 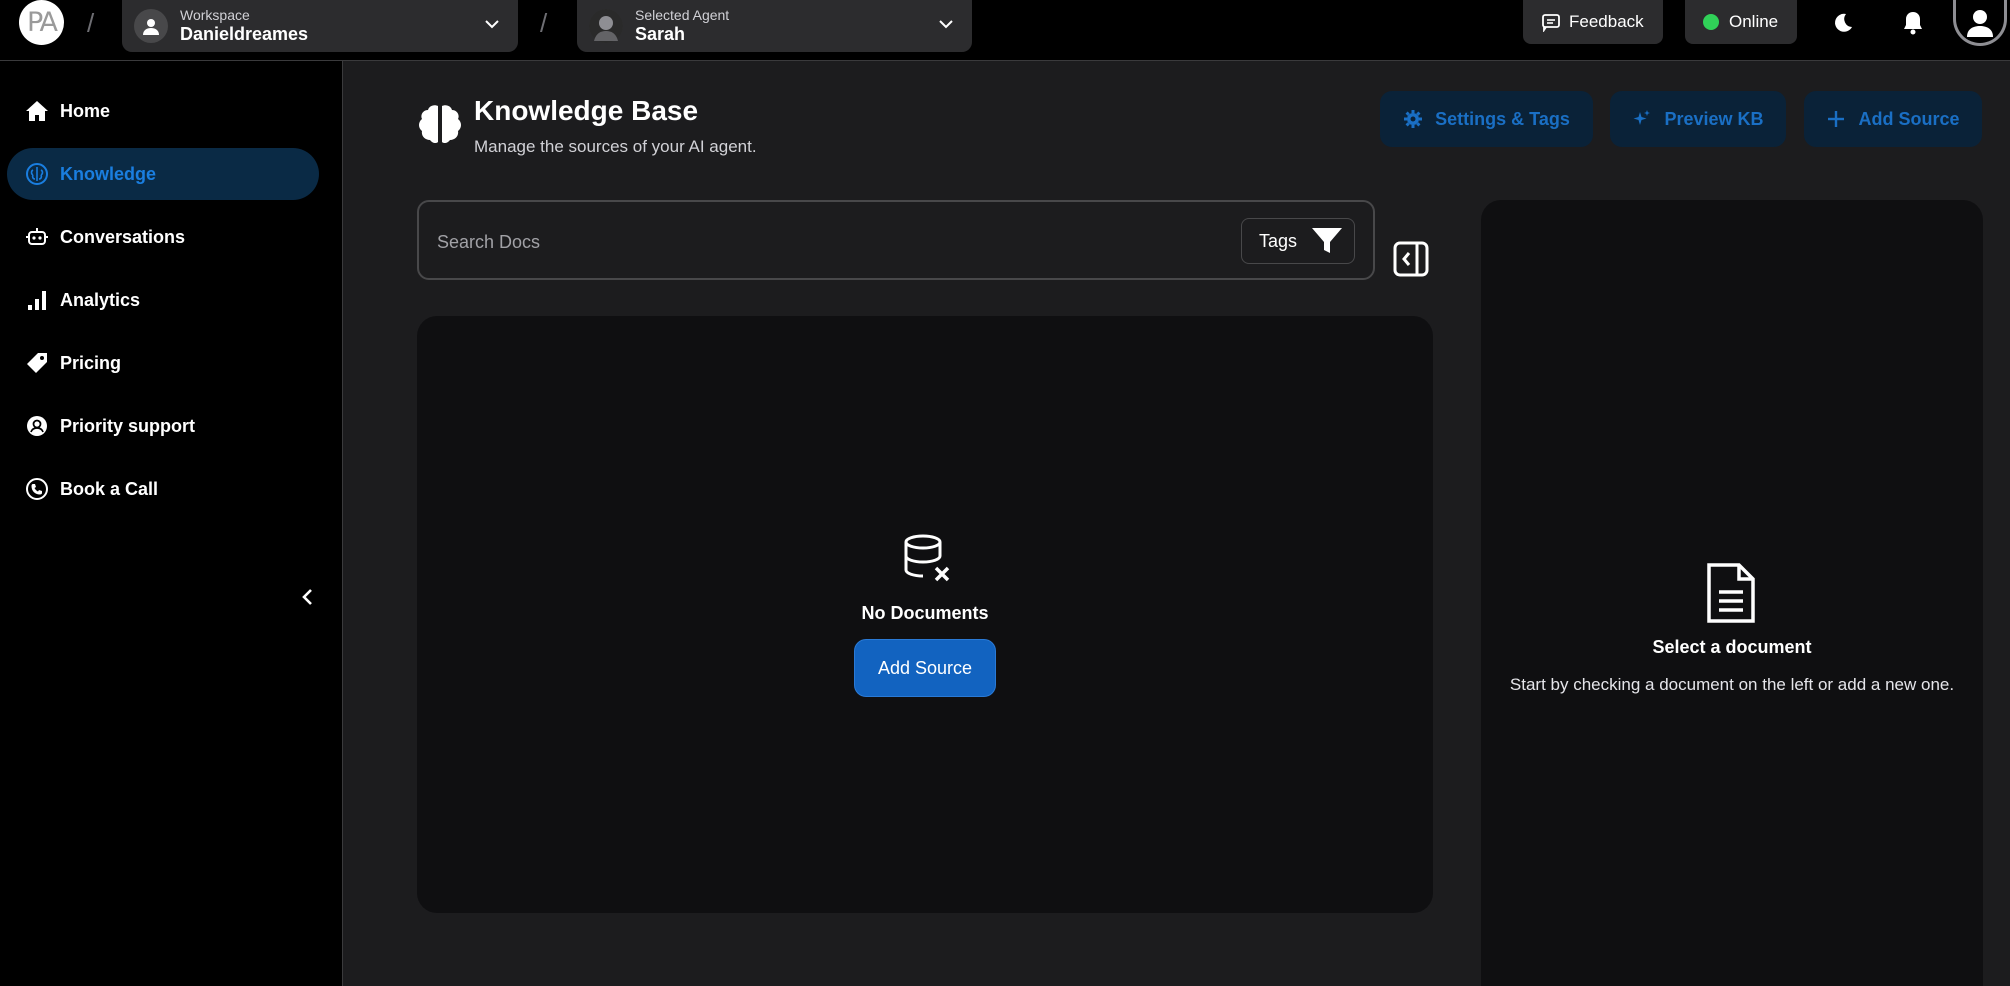 I want to click on feedback-button: Feedback, so click(x=1593, y=22).